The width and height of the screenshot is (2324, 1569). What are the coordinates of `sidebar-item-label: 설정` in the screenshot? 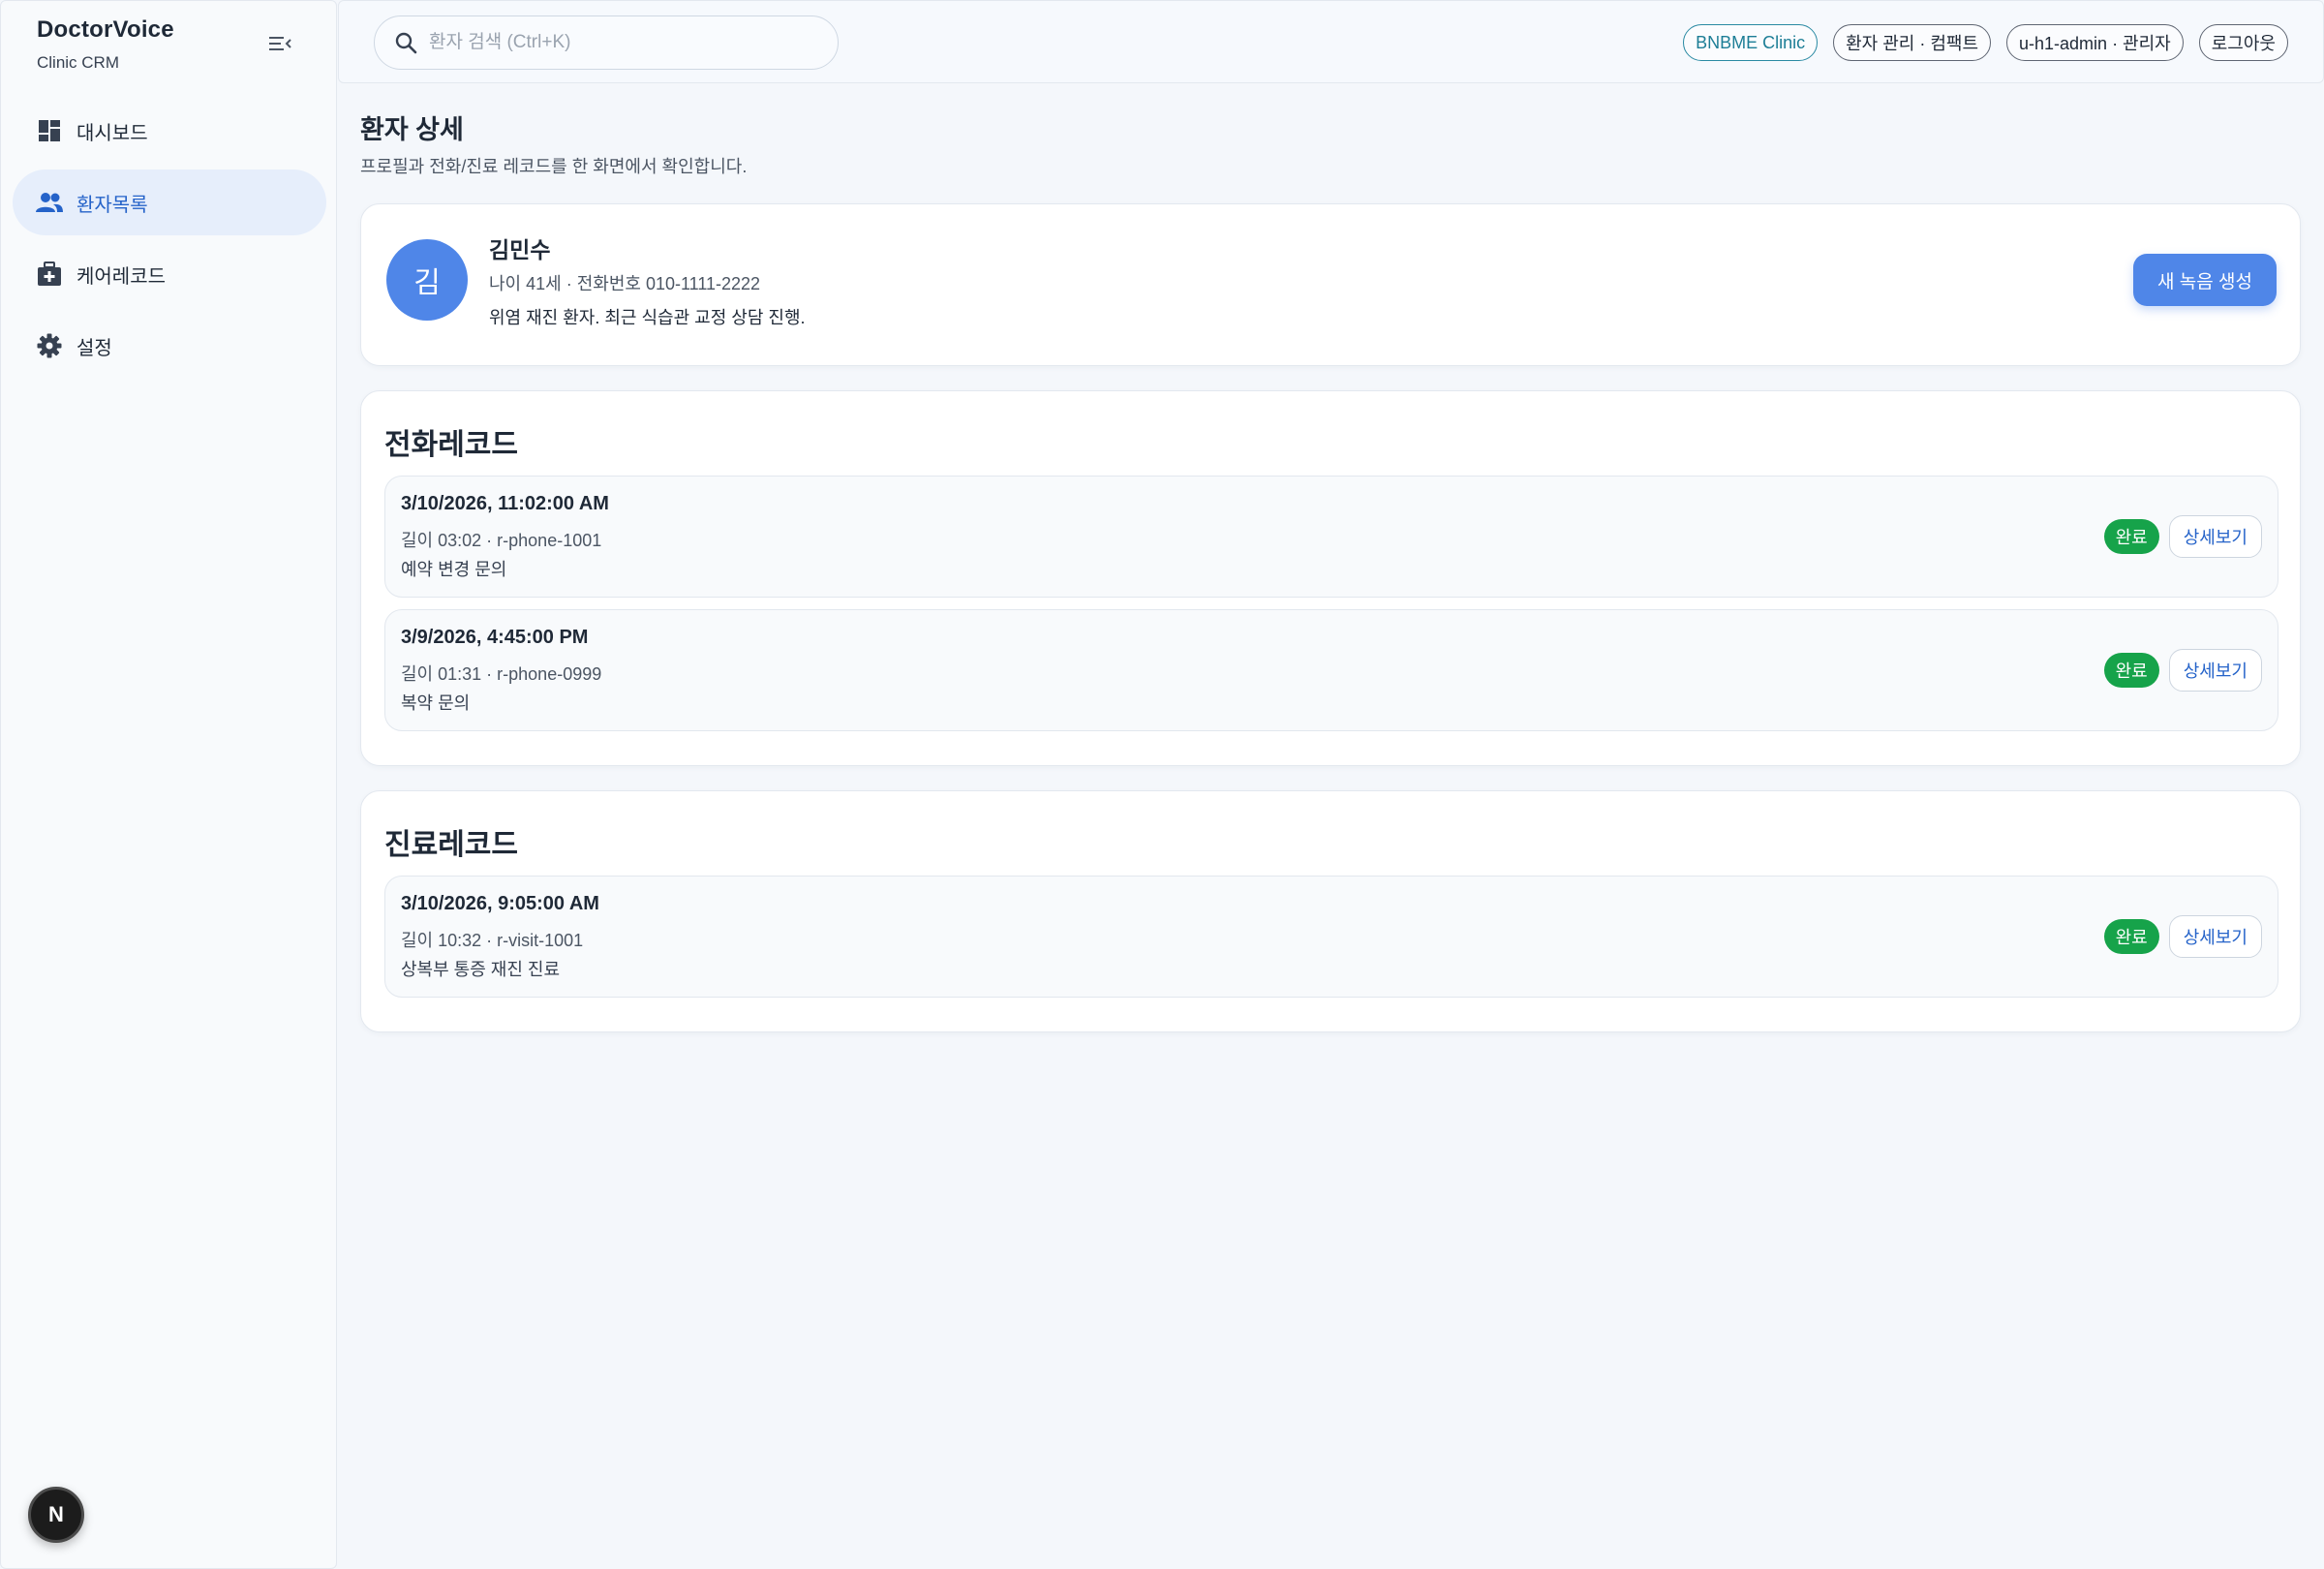 It's located at (94, 348).